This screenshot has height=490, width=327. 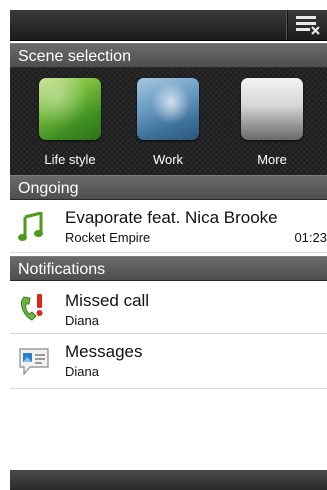 I want to click on scene-work: Work, so click(x=168, y=122).